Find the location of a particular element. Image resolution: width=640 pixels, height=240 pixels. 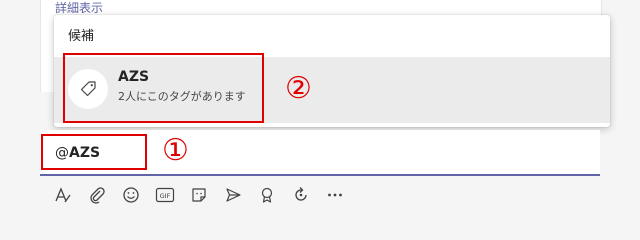

paperclip-icon is located at coordinates (97, 195).